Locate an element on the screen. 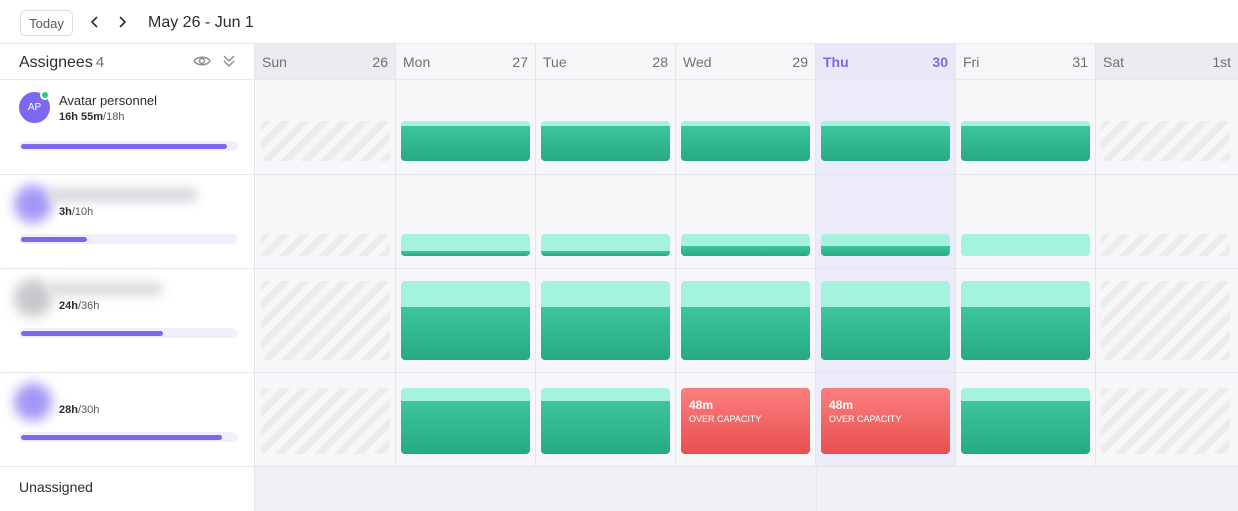 Image resolution: width=1238 pixels, height=511 pixels. toggle-visibility-button is located at coordinates (202, 63).